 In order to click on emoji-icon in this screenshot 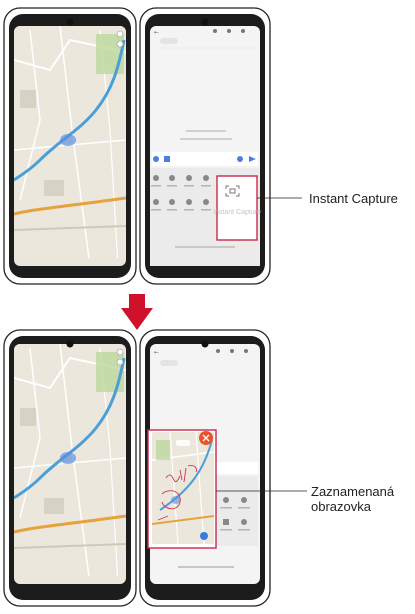, I will do `click(240, 159)`.